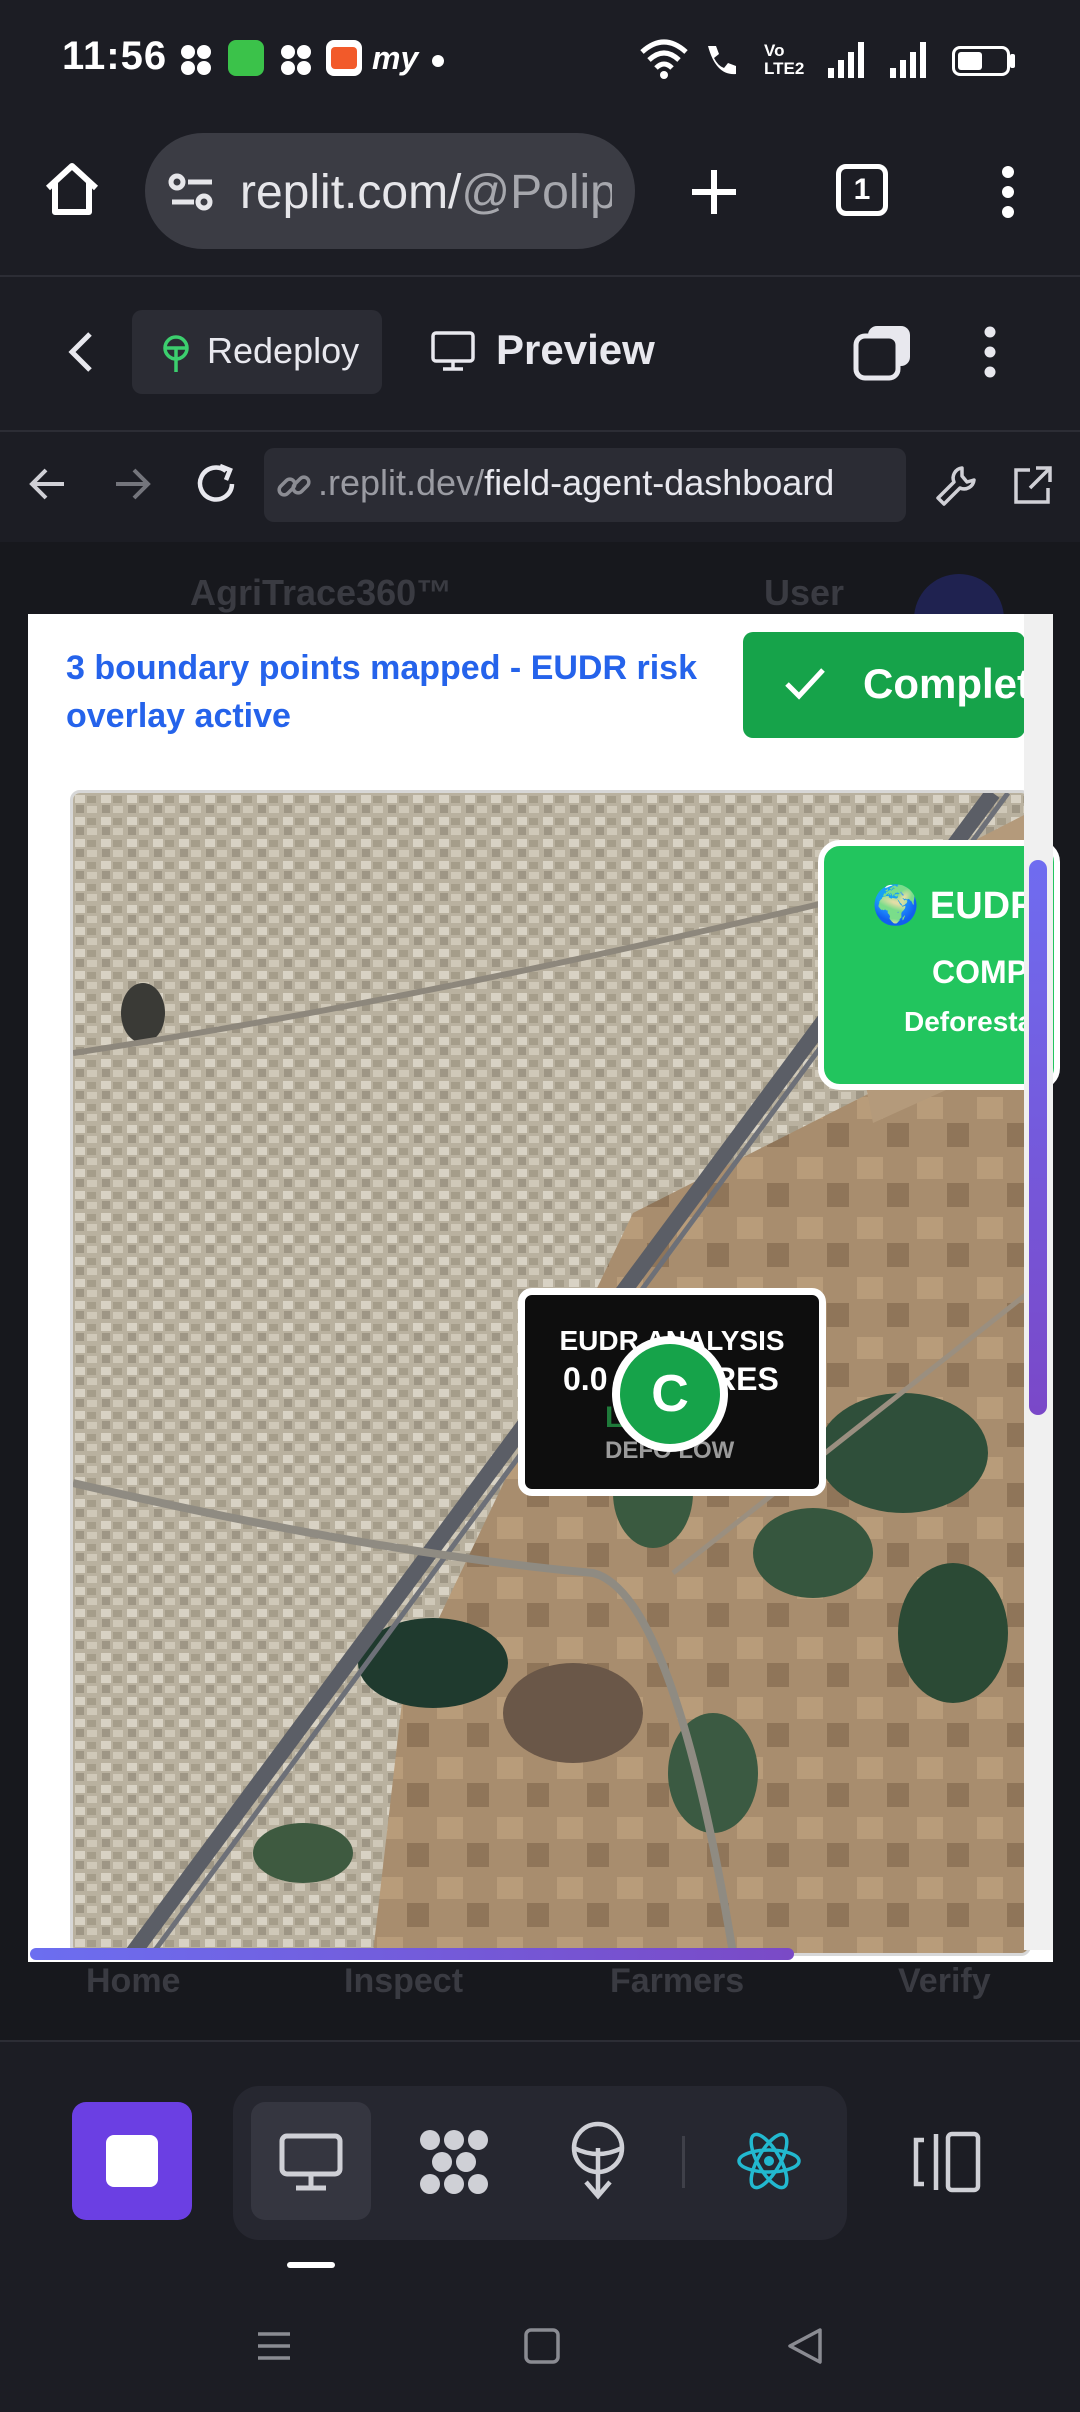 This screenshot has width=1080, height=2412. I want to click on layout-switch-icon, so click(948, 2162).